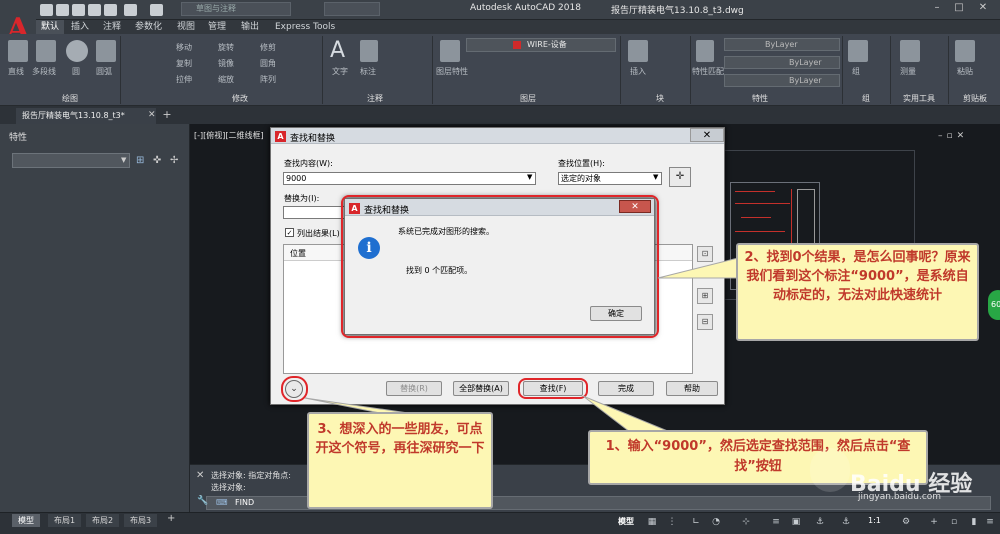 The image size is (1000, 534). I want to click on note2-pointer, so click(698, 268).